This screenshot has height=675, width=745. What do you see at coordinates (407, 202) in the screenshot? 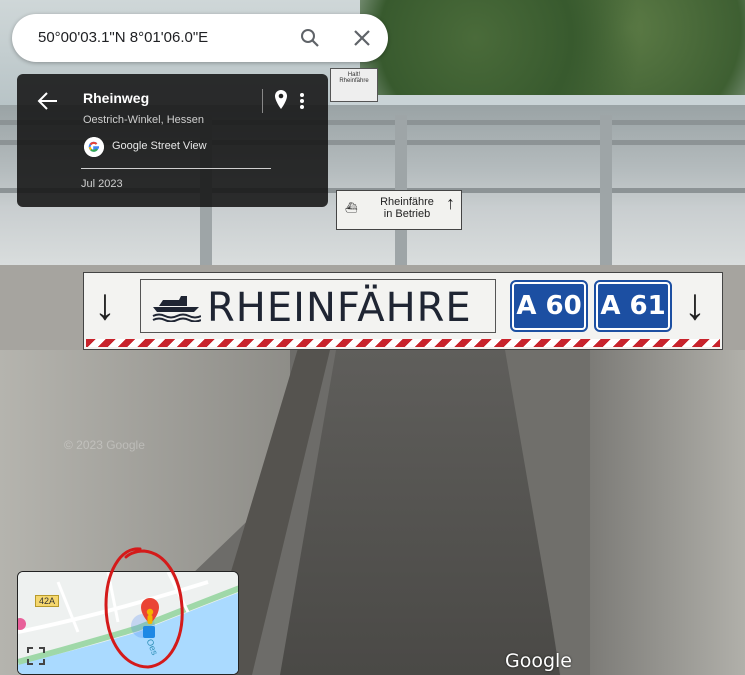
I see `small-sign-line1: Rheinfähre` at bounding box center [407, 202].